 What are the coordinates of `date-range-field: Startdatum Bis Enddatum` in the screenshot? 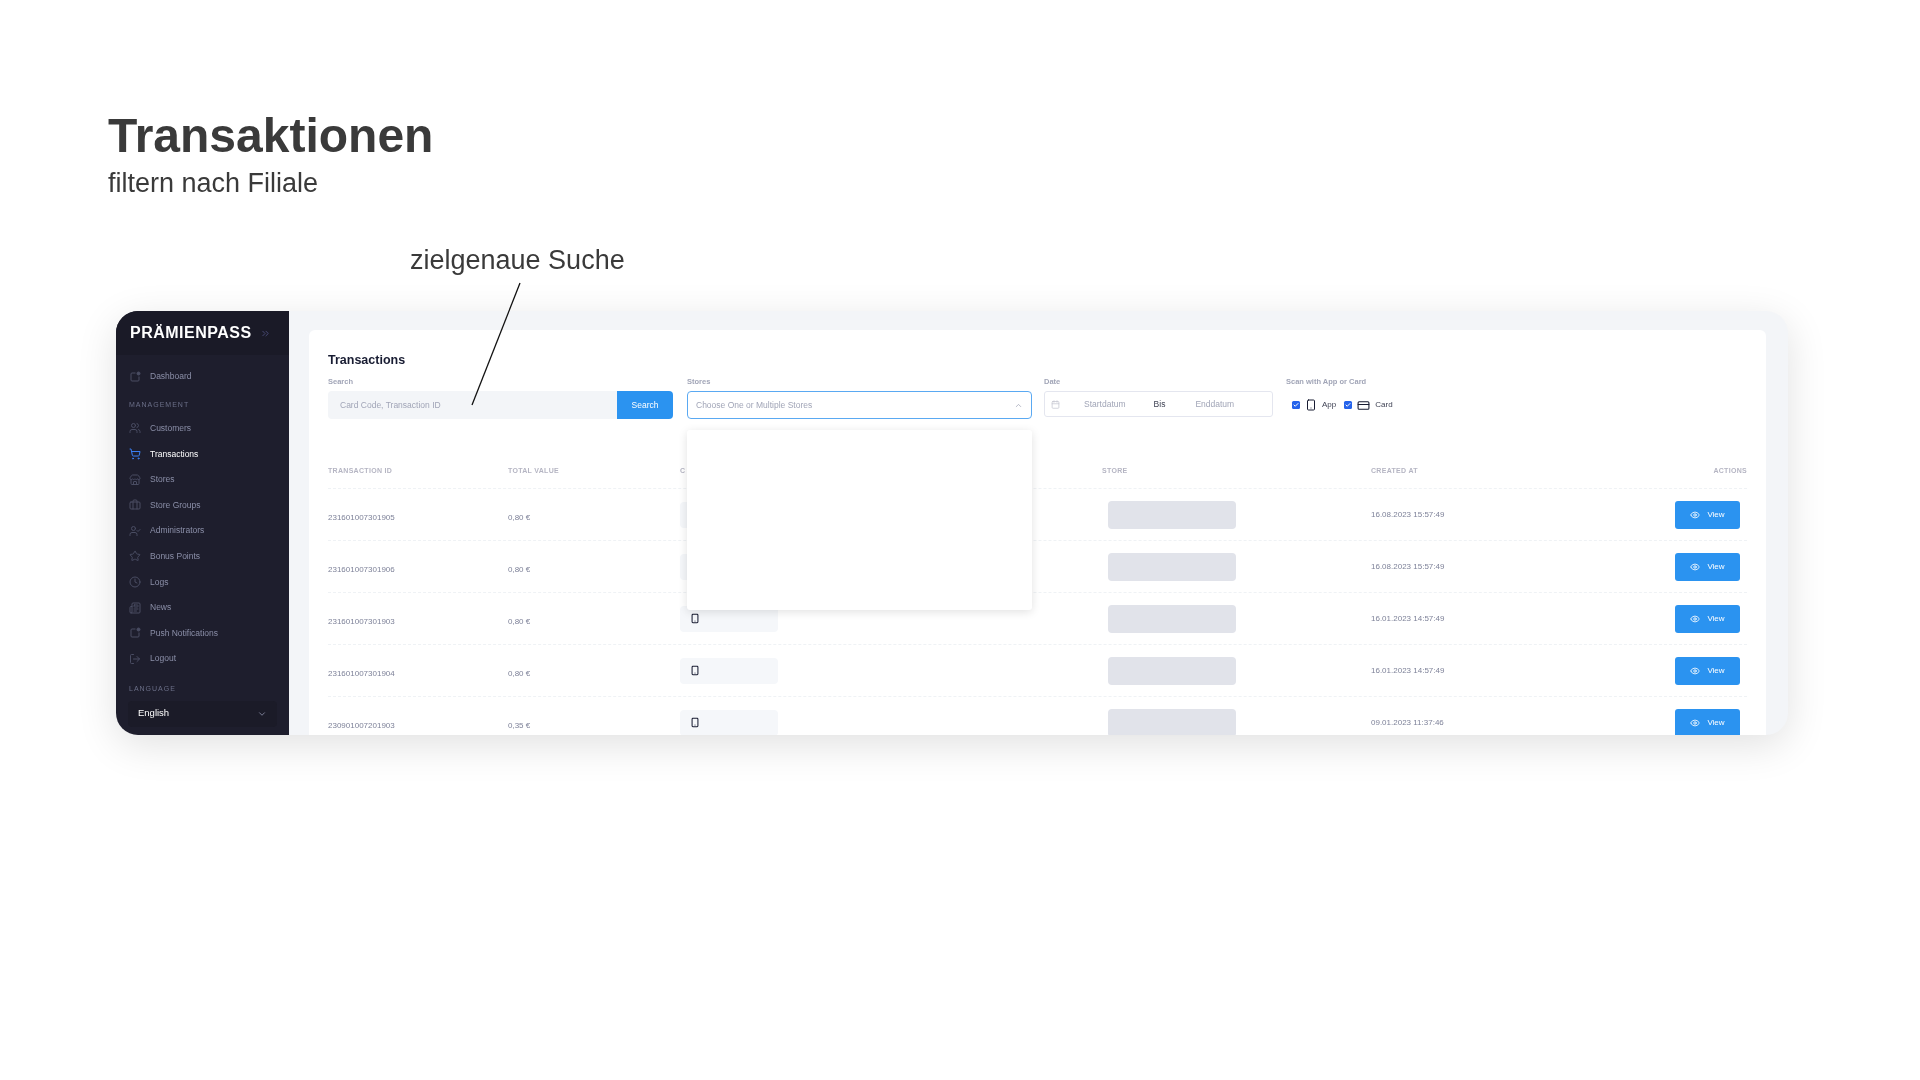 It's located at (1158, 404).